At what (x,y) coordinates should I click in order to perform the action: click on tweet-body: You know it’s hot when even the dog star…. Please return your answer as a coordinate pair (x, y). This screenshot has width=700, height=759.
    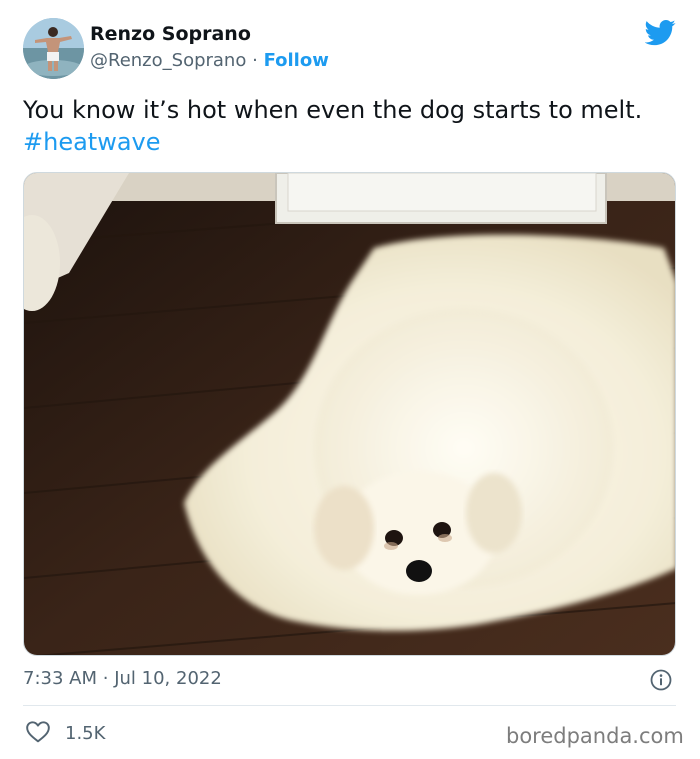
    Looking at the image, I should click on (333, 110).